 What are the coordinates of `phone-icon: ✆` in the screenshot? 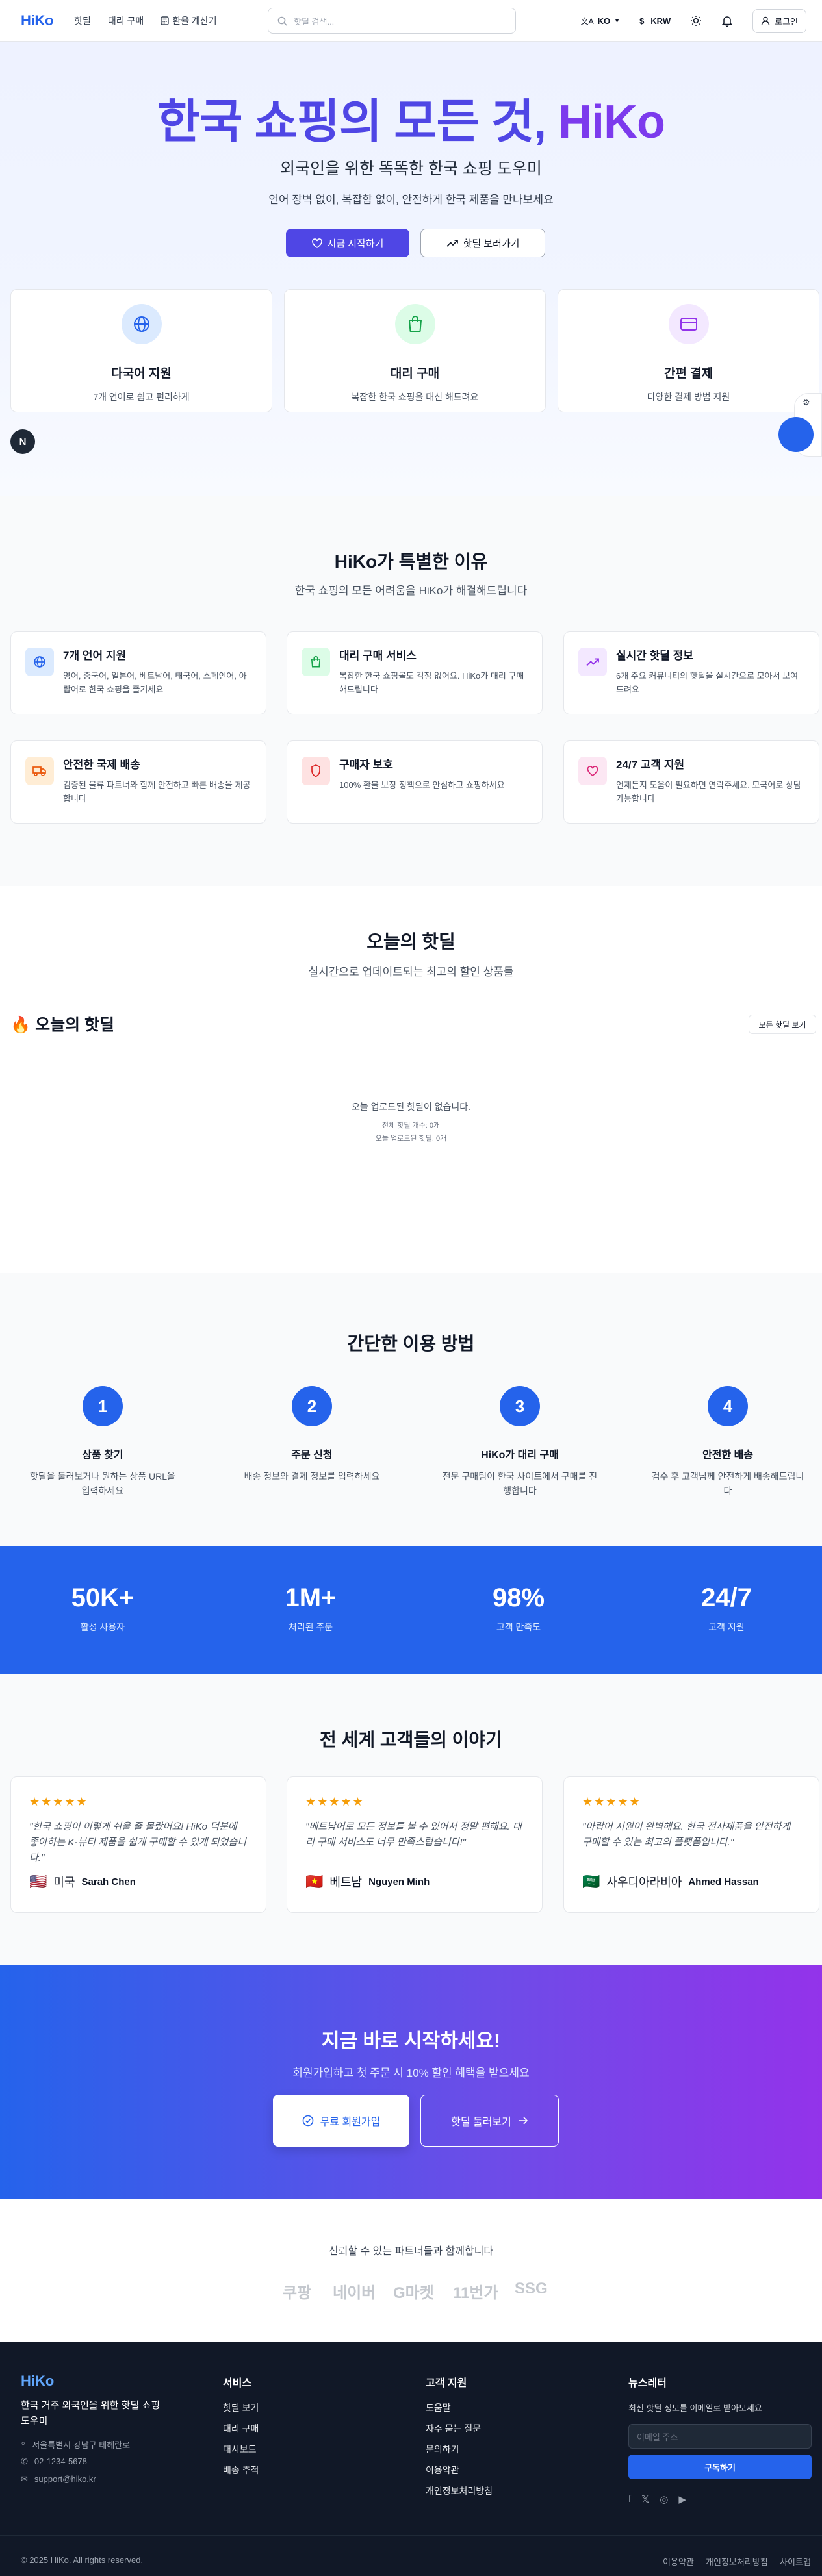 It's located at (24, 2461).